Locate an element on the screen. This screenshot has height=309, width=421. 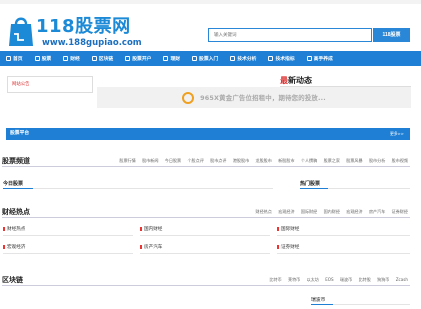
main-nav: 首页 股票 财经 区块链 股票开户 理财 股票入门 技术分析 技术指标 高手养成 is located at coordinates (210, 58).